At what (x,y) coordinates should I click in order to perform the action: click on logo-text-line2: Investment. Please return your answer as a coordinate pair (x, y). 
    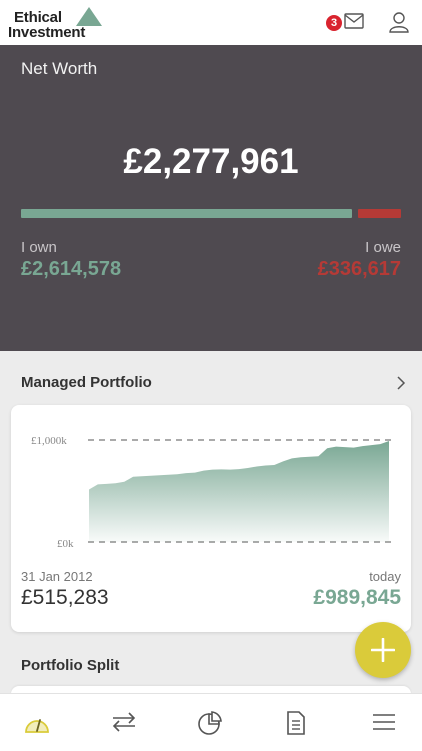
    Looking at the image, I should click on (47, 32).